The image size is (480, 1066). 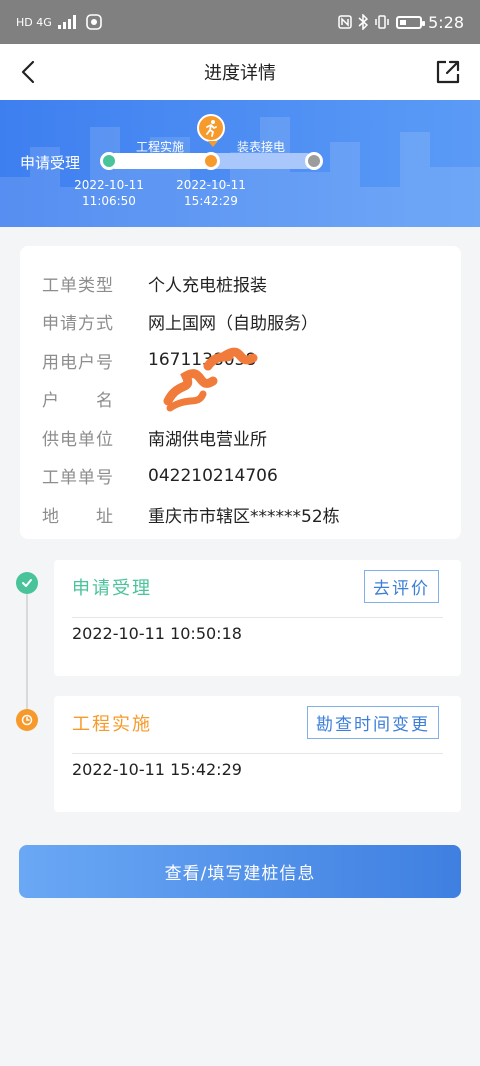 What do you see at coordinates (109, 161) in the screenshot?
I see `progress-node-done` at bounding box center [109, 161].